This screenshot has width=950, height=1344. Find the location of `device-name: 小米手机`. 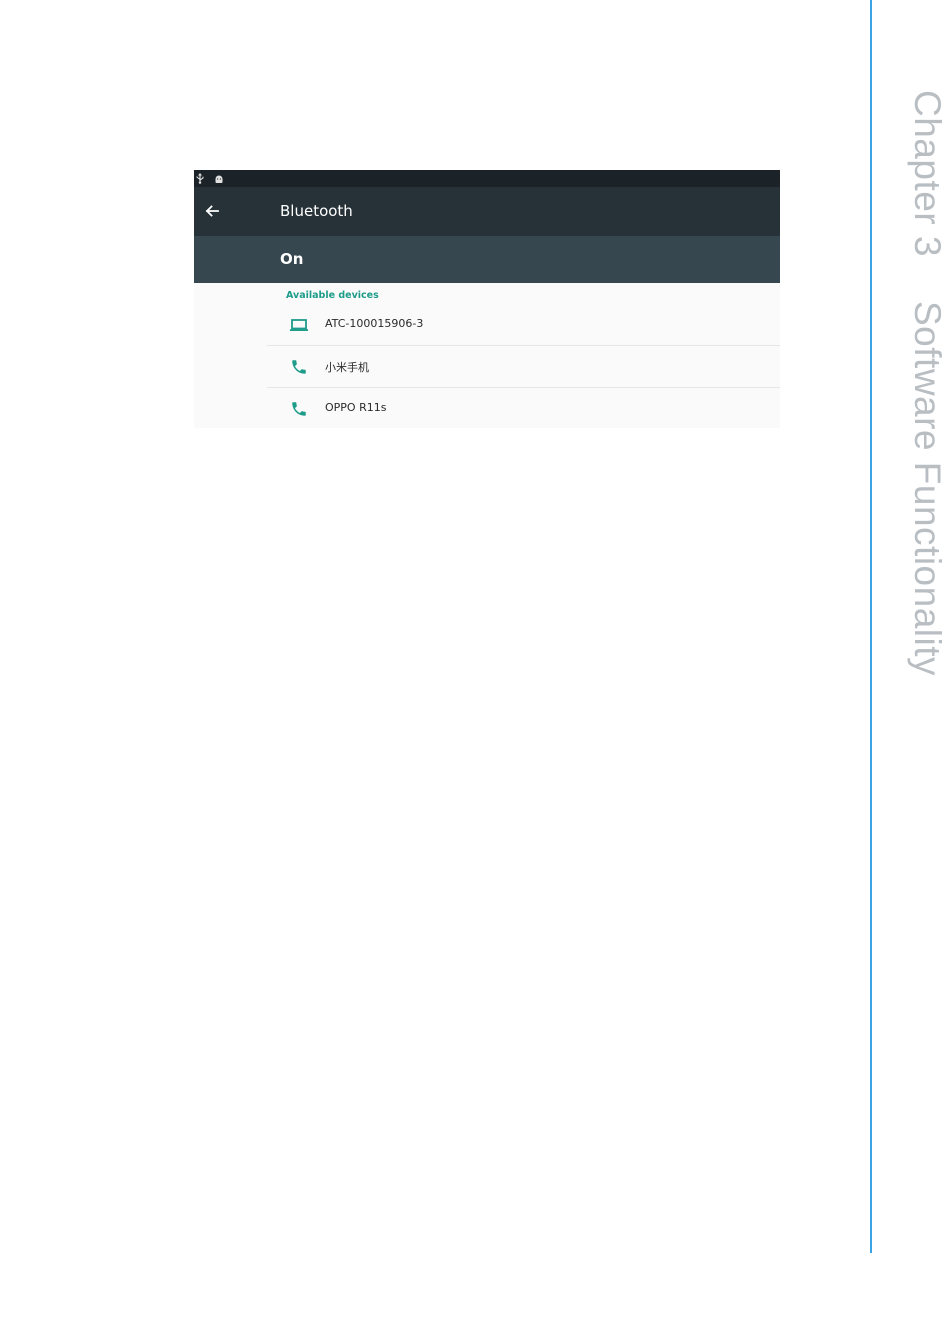

device-name: 小米手机 is located at coordinates (347, 367).